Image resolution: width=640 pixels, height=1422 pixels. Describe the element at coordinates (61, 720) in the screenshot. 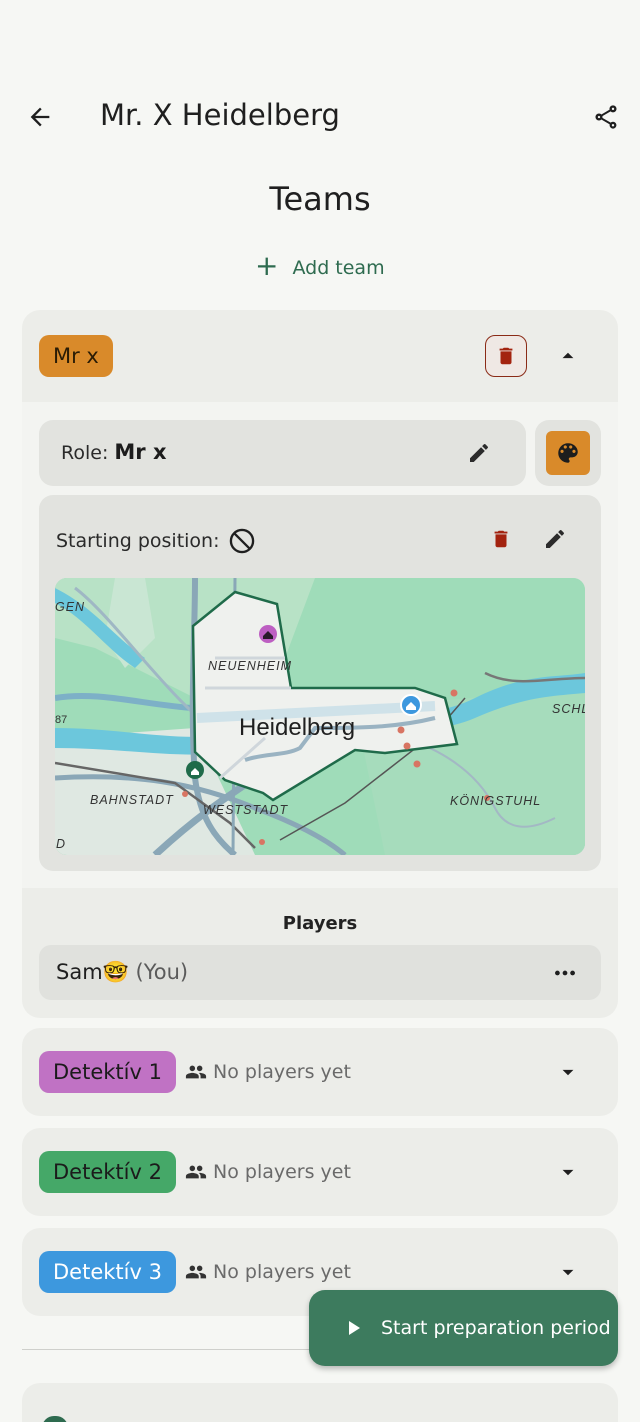

I see `map-label-87: 87` at that location.